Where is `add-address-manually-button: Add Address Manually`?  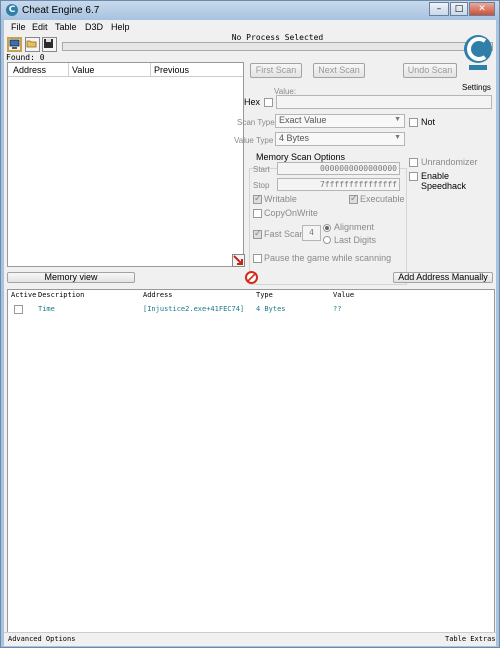
add-address-manually-button: Add Address Manually is located at coordinates (443, 277).